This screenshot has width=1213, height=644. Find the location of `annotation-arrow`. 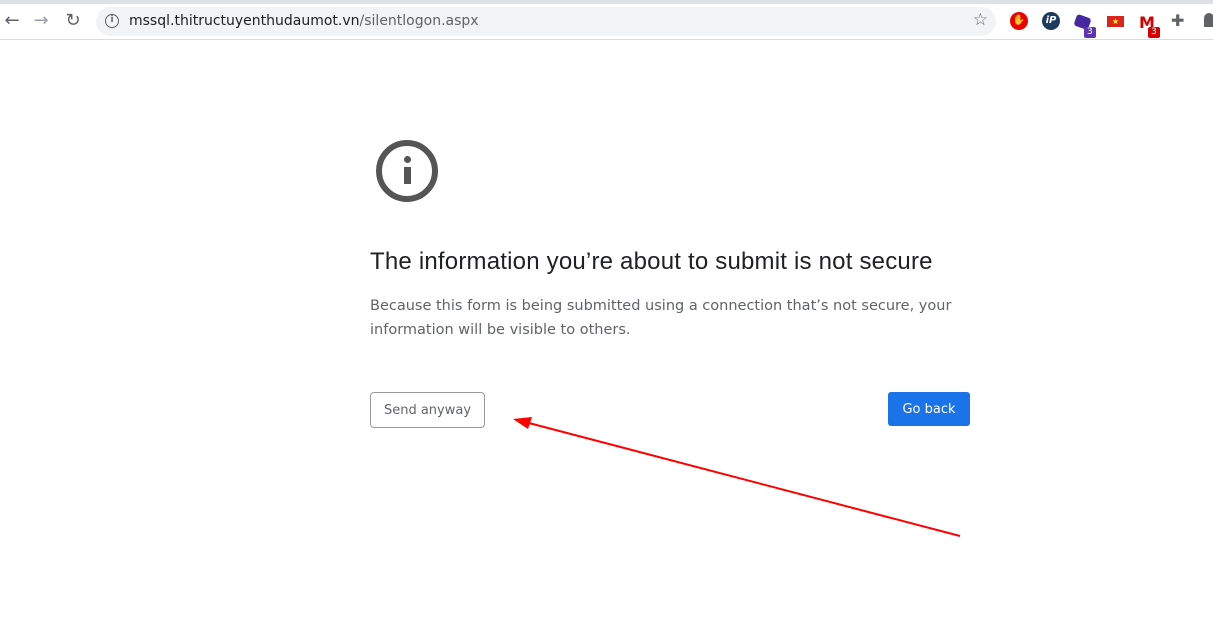

annotation-arrow is located at coordinates (737, 477).